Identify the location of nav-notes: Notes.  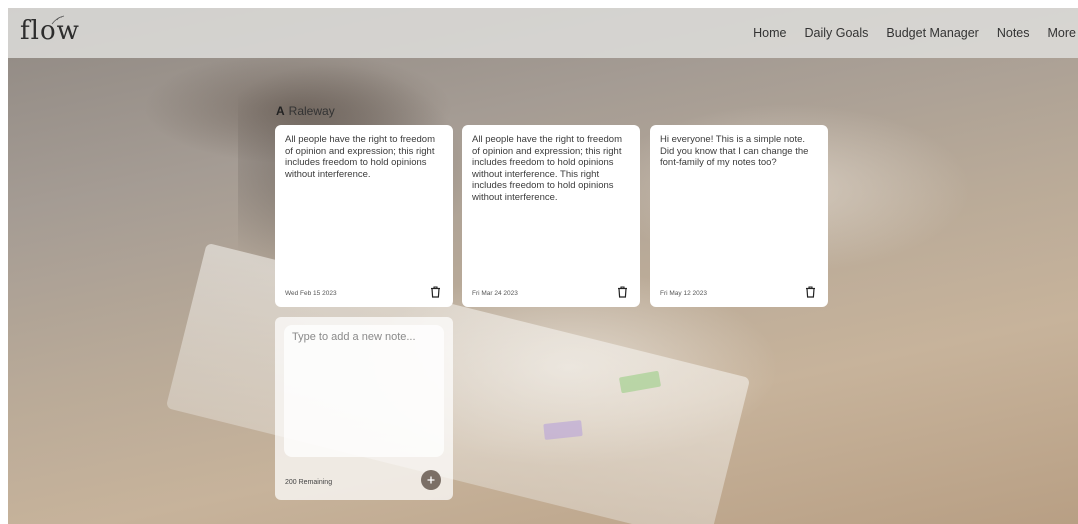
(1013, 33).